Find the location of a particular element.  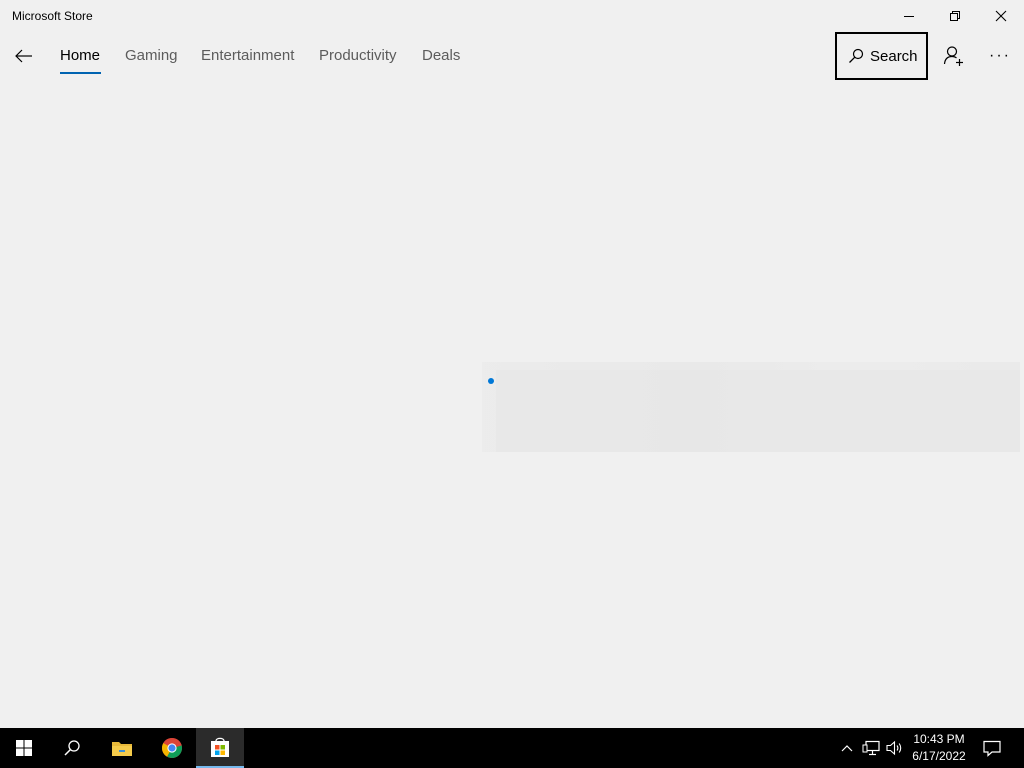

more-options-button: ··· is located at coordinates (1000, 56).